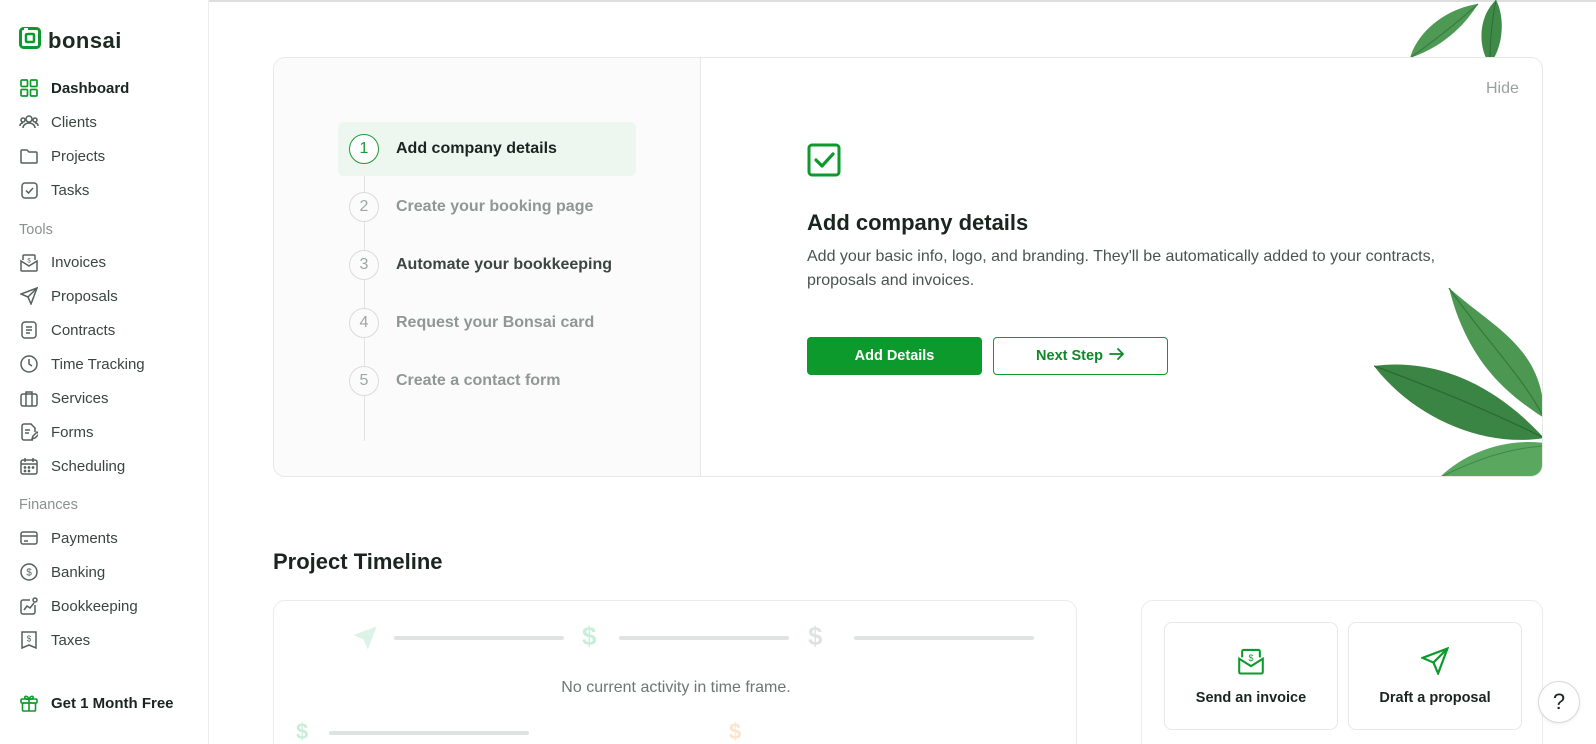 The width and height of the screenshot is (1596, 744). I want to click on sidebar-item-clients: Clients, so click(109, 122).